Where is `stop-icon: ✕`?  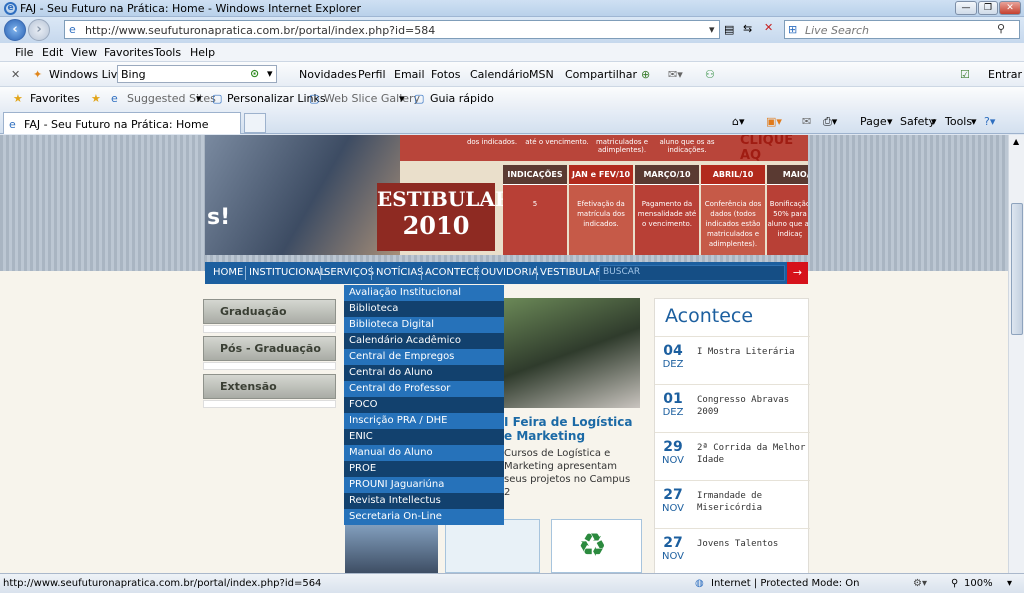 stop-icon: ✕ is located at coordinates (768, 27).